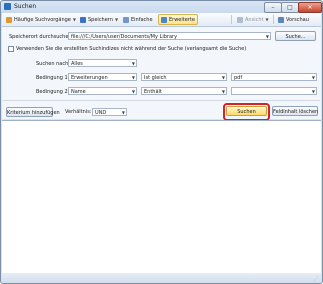 This screenshot has height=284, width=323. I want to click on advanced-search-button: Erweiterte, so click(178, 19).